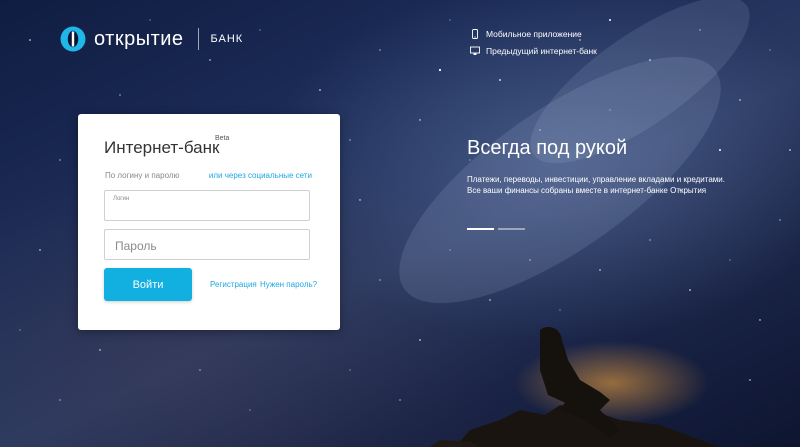 Image resolution: width=800 pixels, height=447 pixels. Describe the element at coordinates (148, 284) in the screenshot. I see `login-button: Войти` at that location.